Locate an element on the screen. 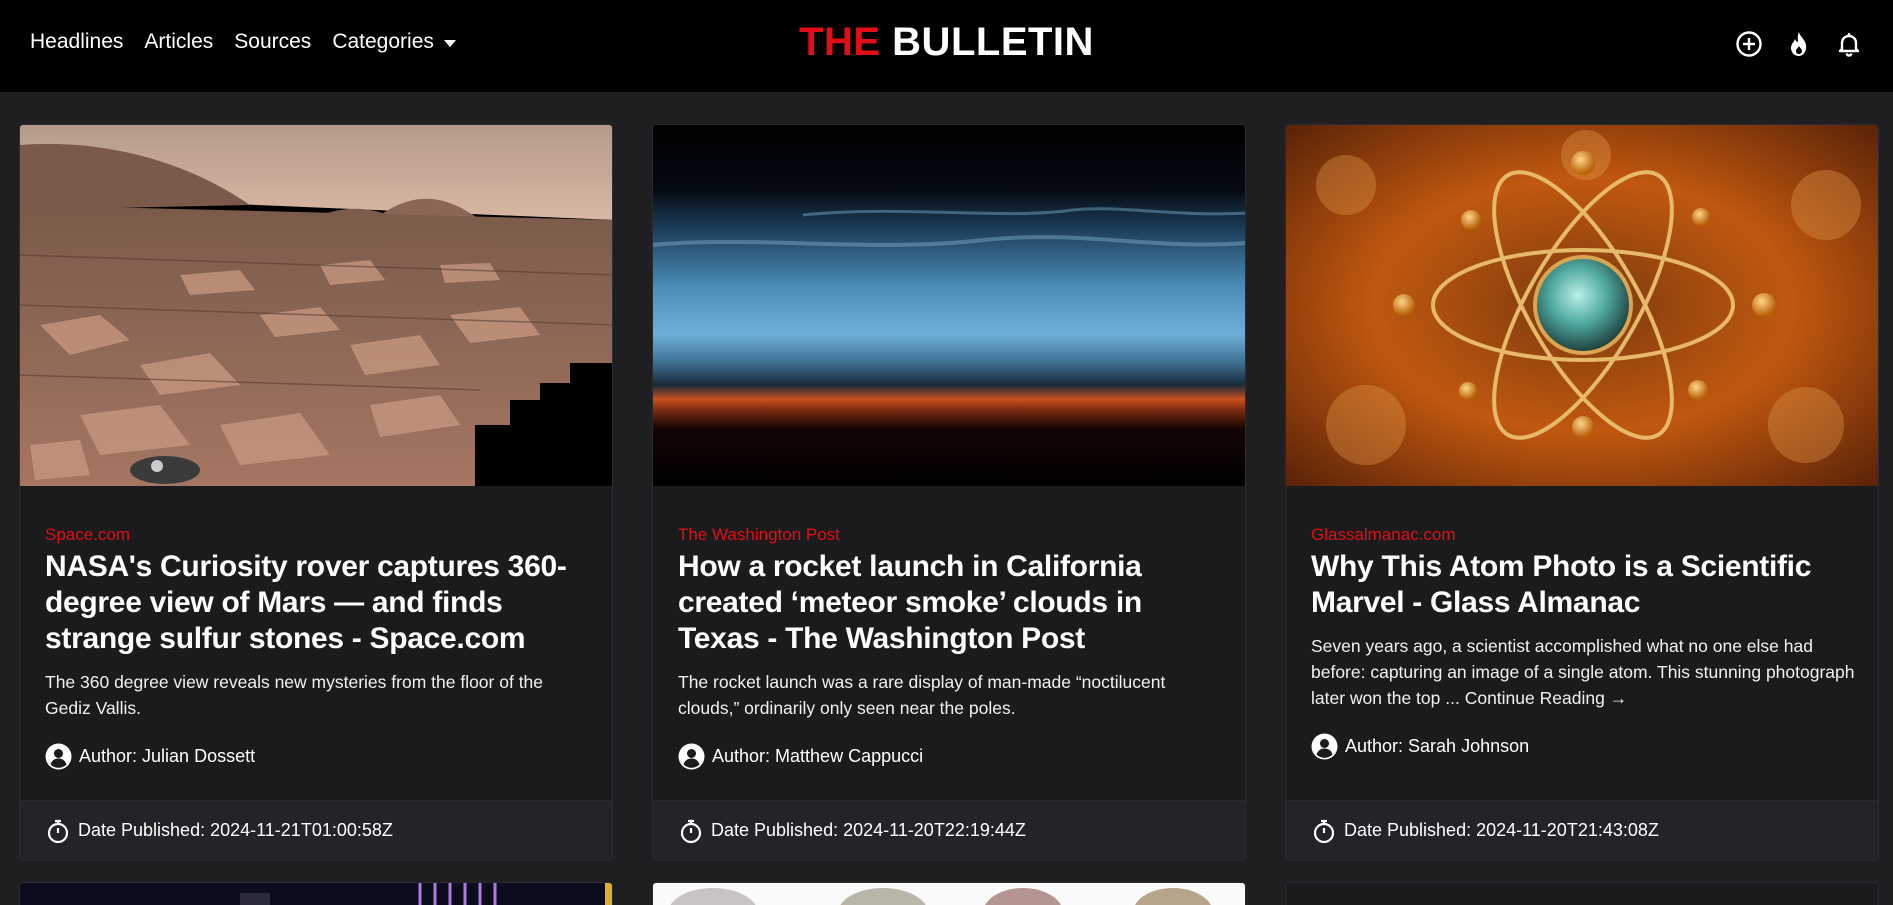  nav-links: Headlines Articles Sources Categories is located at coordinates (253, 42).